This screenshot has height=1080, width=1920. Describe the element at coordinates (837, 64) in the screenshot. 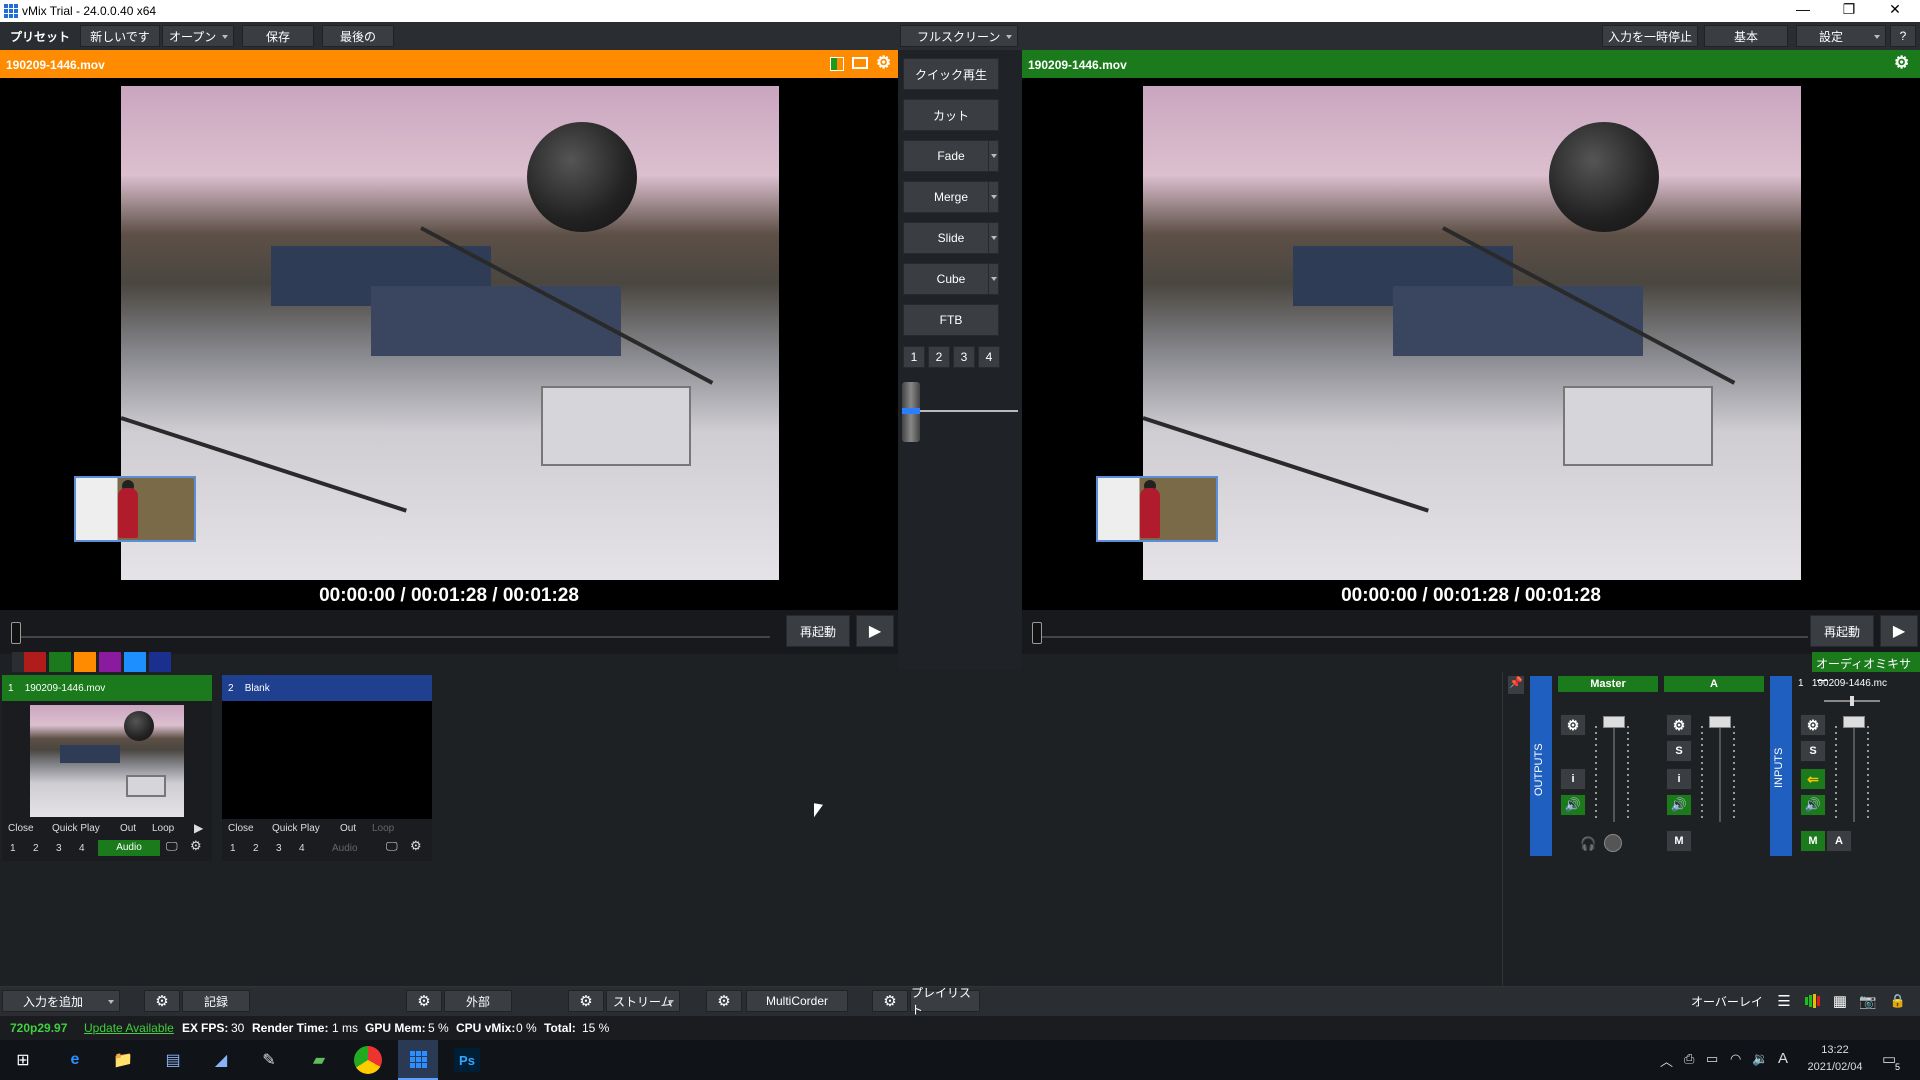

I see `color-icon` at that location.